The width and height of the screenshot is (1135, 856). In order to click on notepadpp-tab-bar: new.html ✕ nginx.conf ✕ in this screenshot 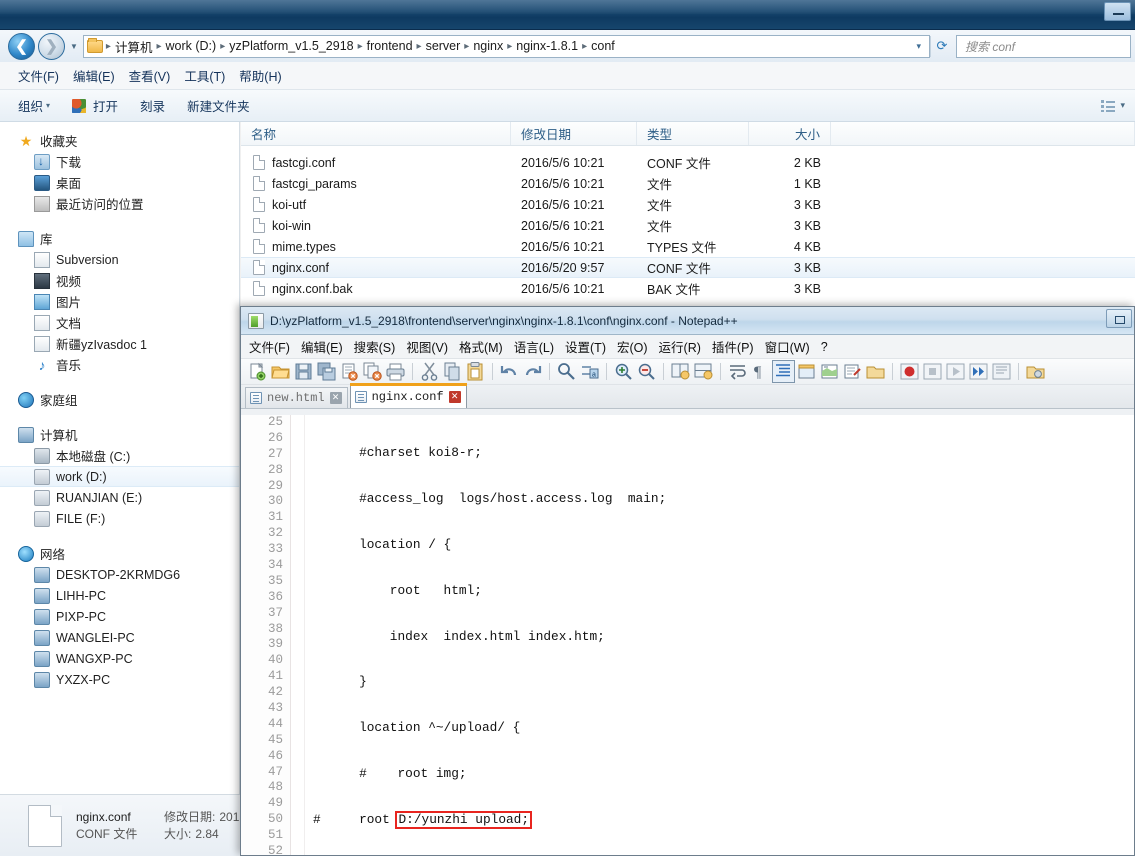, I will do `click(687, 396)`.